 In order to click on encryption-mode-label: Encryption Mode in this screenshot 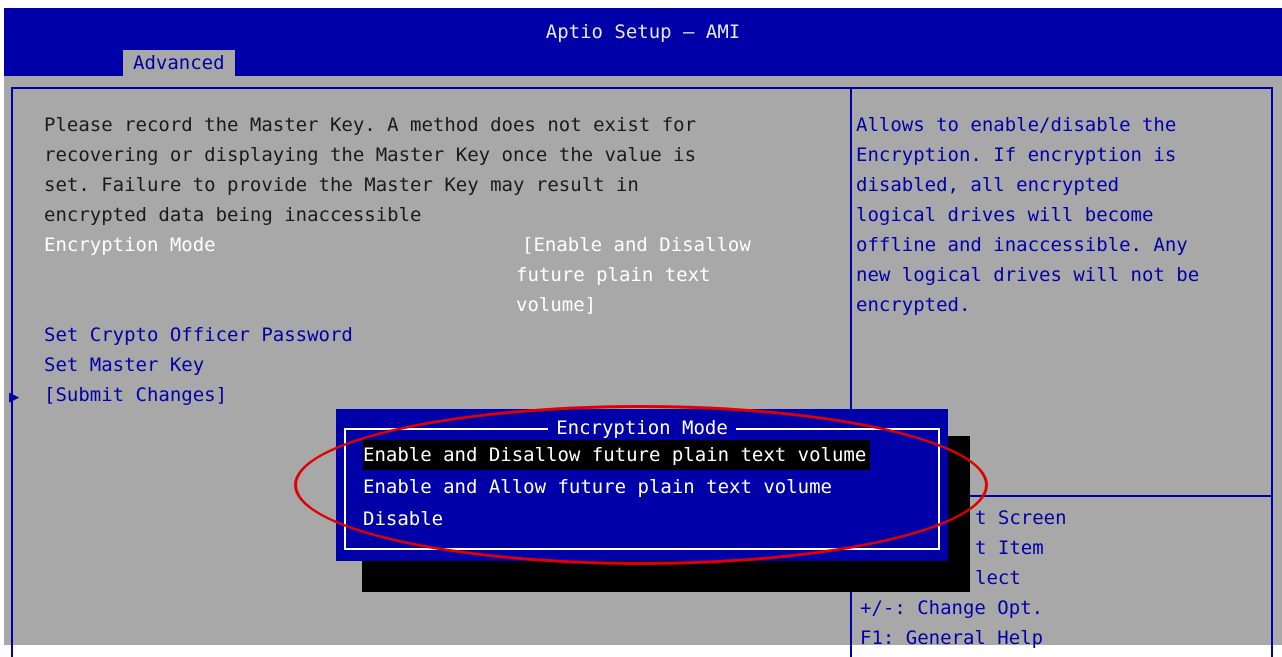, I will do `click(130, 245)`.